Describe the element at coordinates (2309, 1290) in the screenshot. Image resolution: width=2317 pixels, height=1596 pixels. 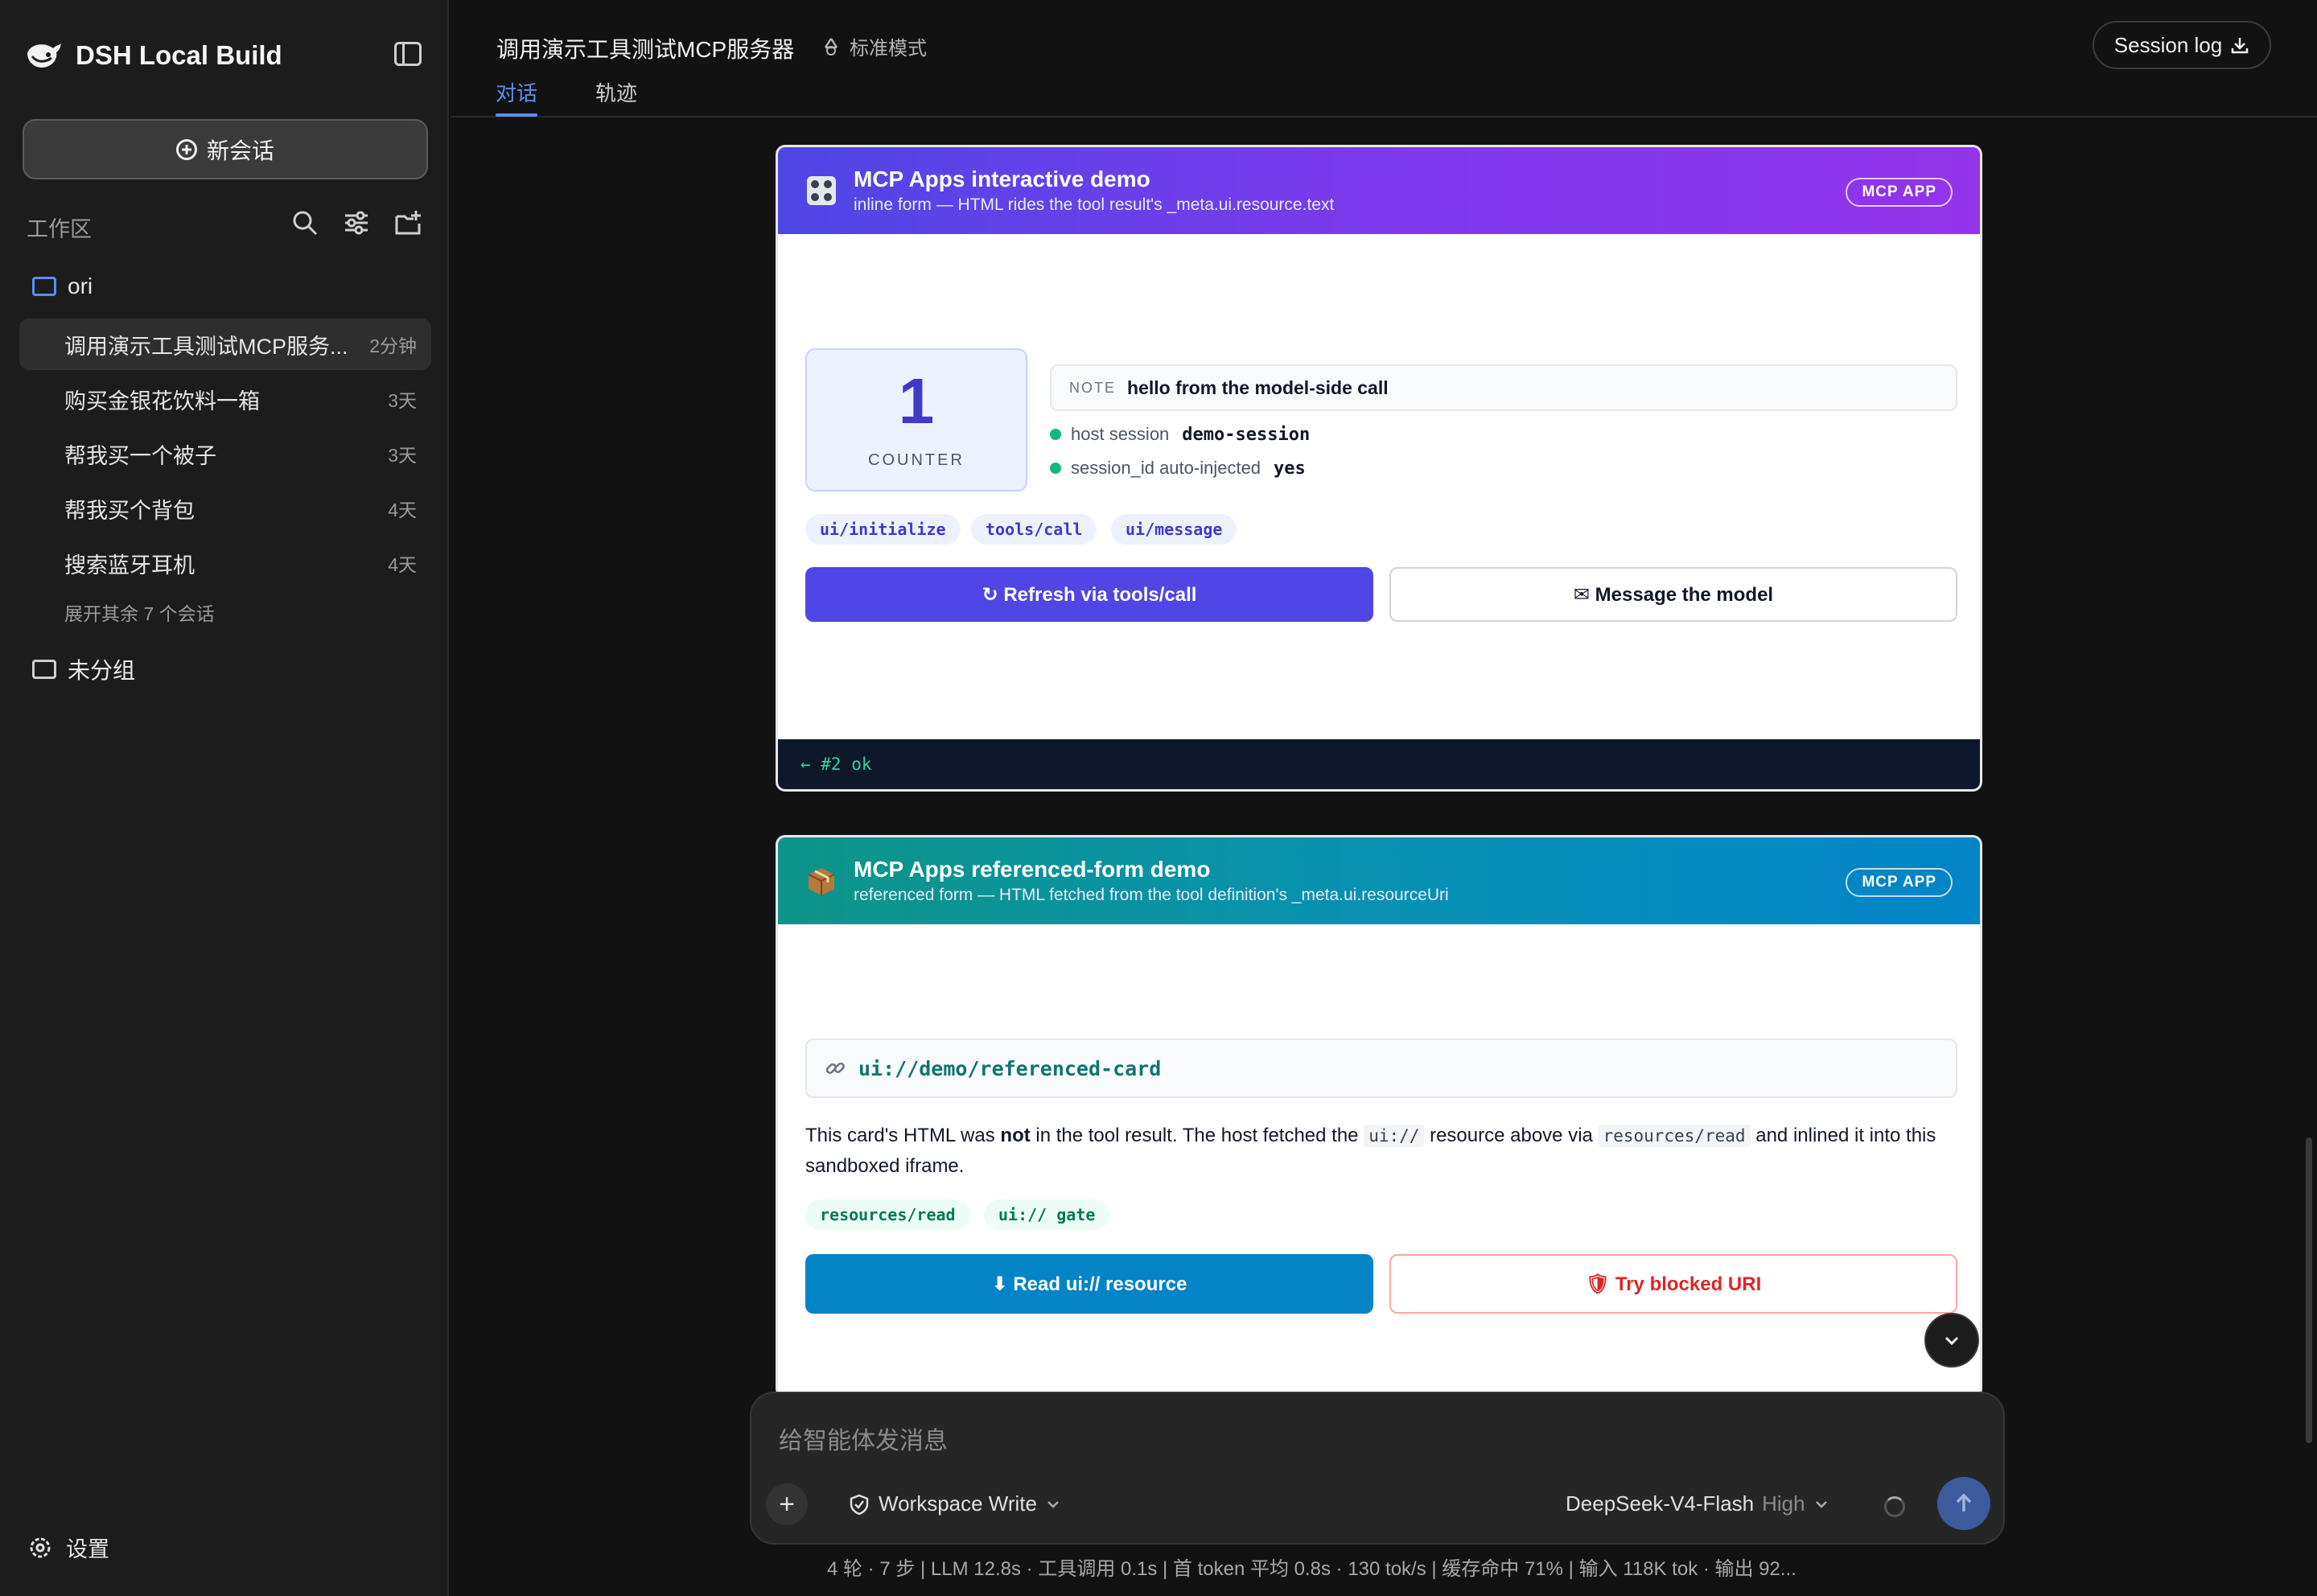
I see `scrollbar` at that location.